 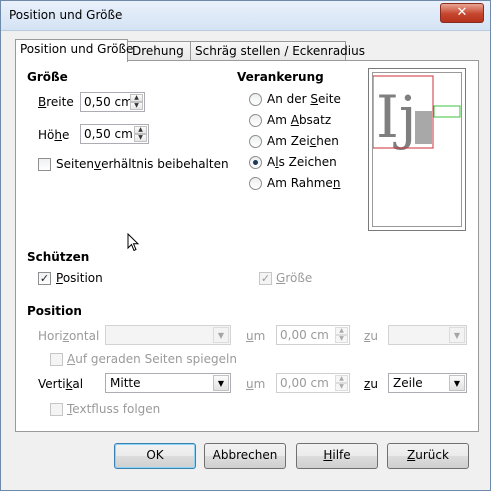 I want to click on radio-am-absatz, so click(x=255, y=120).